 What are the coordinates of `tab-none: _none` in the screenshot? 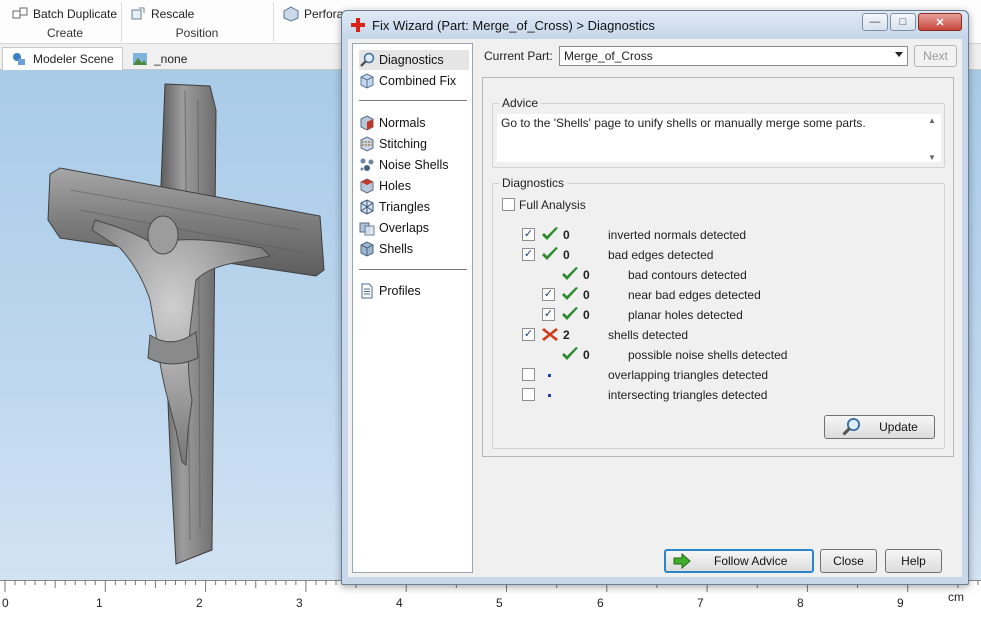 It's located at (159, 58).